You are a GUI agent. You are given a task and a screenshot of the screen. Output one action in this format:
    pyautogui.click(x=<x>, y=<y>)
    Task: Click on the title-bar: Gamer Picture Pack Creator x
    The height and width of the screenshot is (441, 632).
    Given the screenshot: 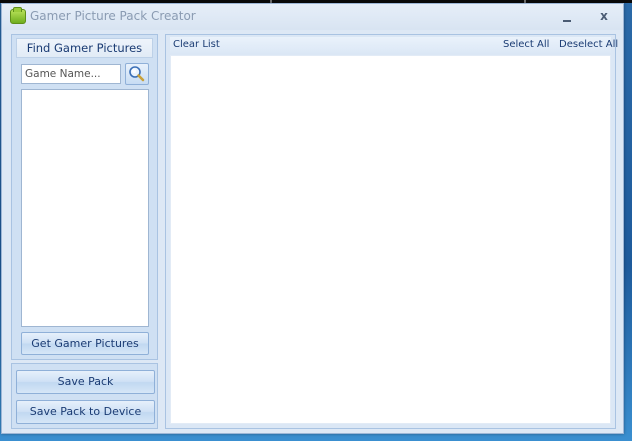 What is the action you would take?
    pyautogui.click(x=312, y=17)
    